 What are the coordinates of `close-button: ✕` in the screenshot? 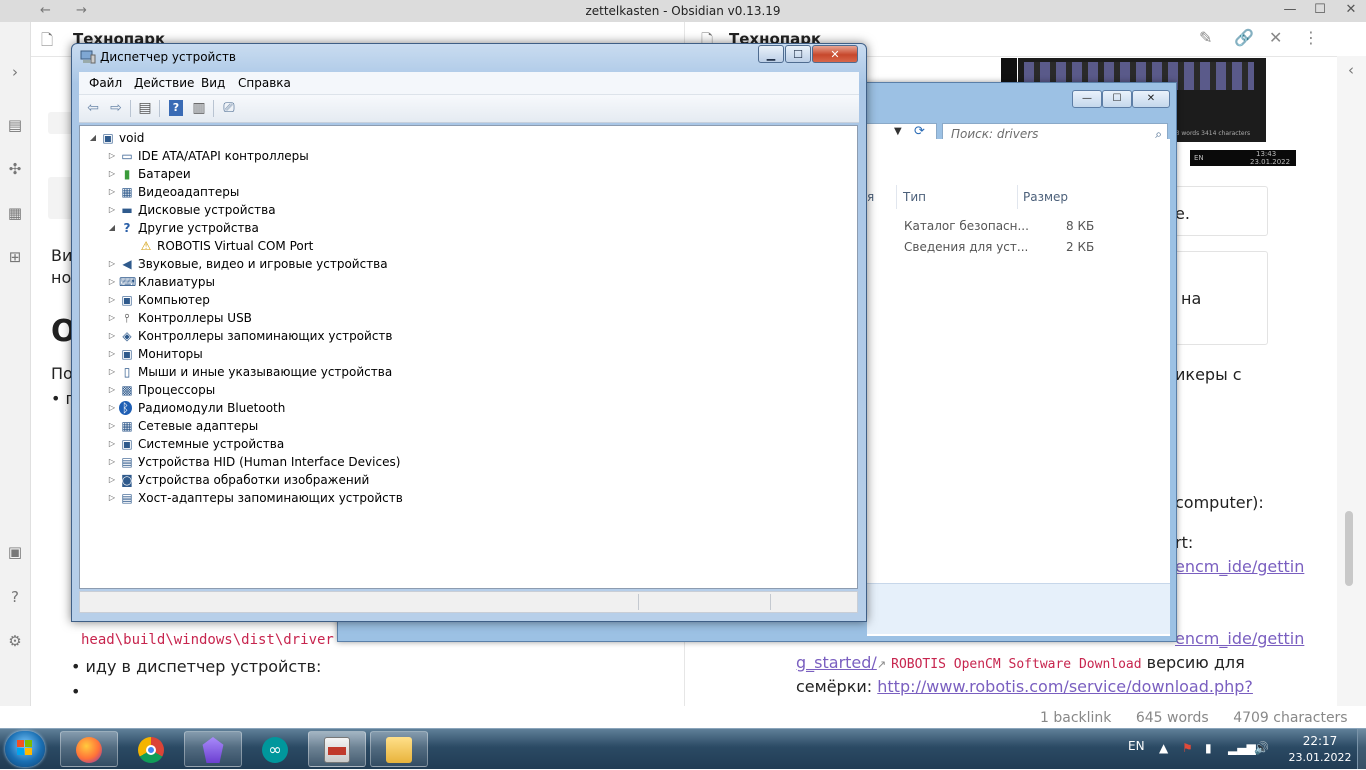 It's located at (1351, 9).